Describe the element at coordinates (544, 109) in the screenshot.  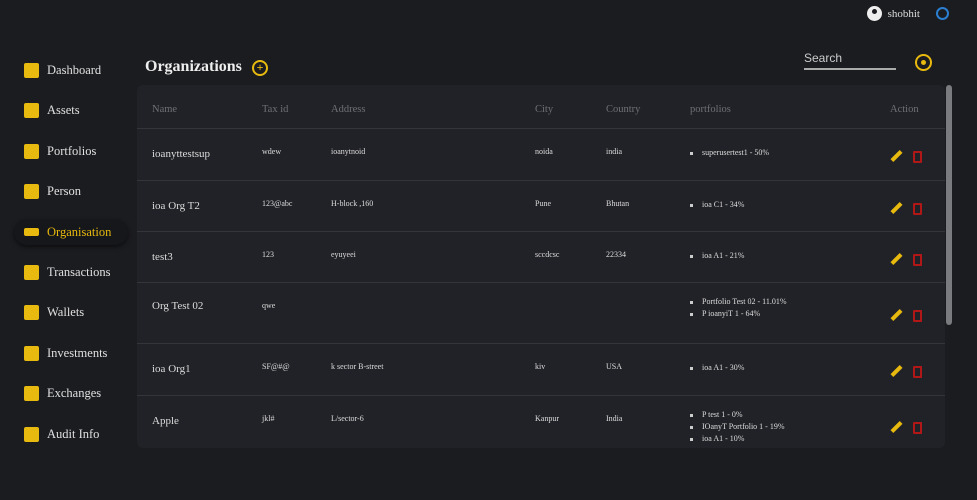
I see `column-header: City` at that location.